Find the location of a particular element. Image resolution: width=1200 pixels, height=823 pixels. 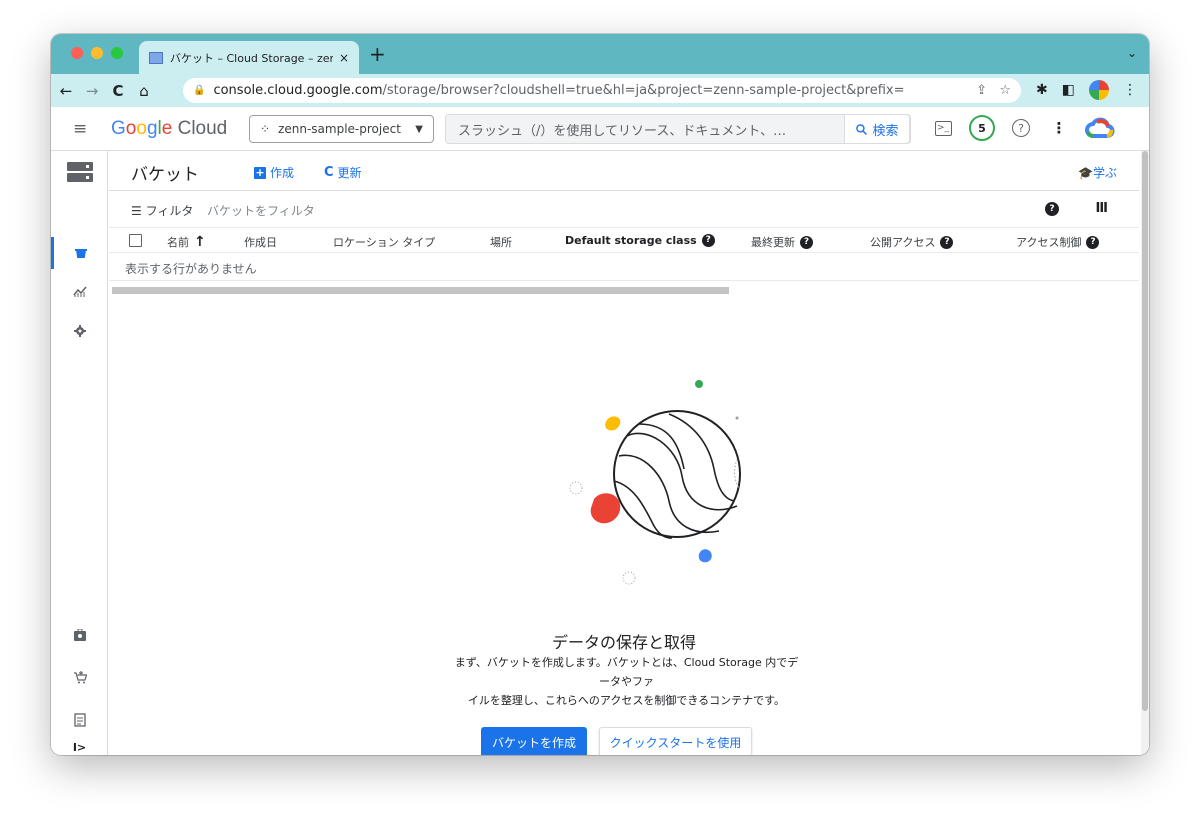

release-notes-icon is located at coordinates (79, 720).